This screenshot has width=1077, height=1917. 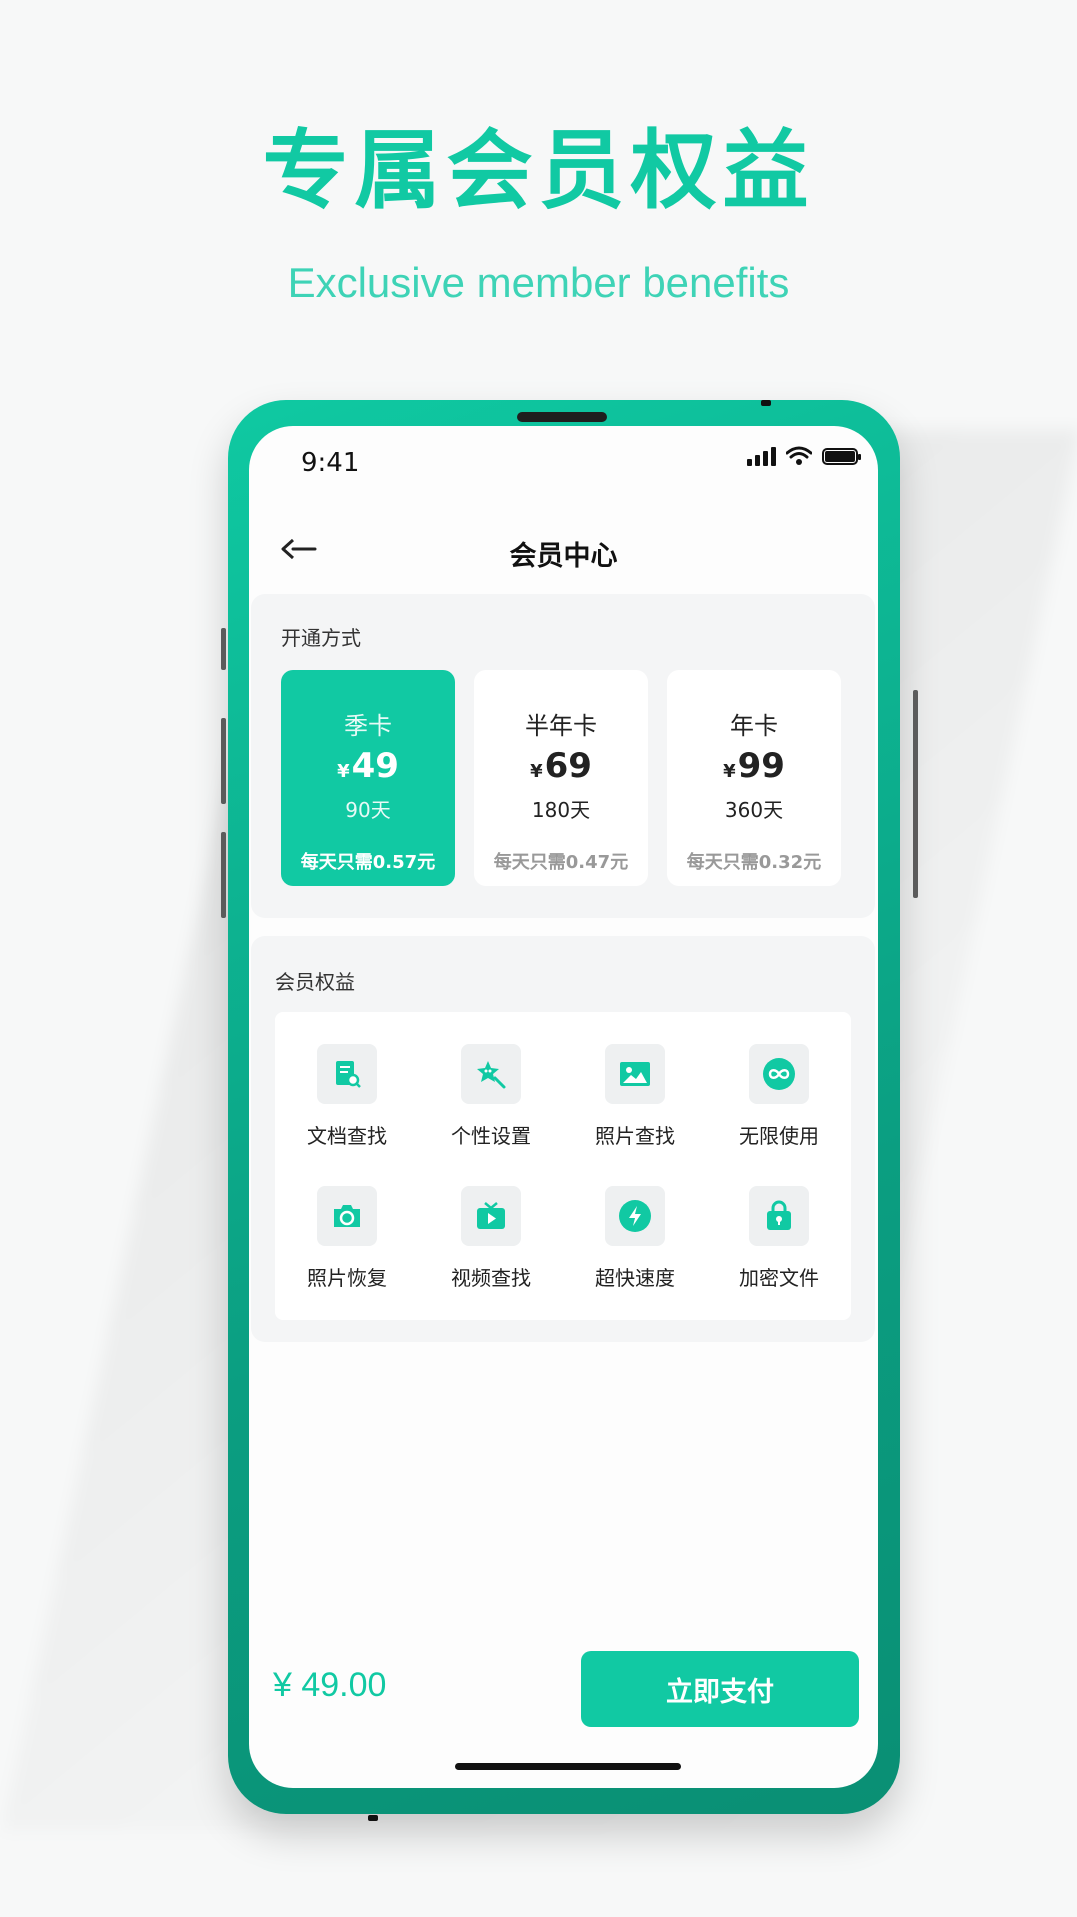 I want to click on plan-price: ¥69, so click(x=561, y=766).